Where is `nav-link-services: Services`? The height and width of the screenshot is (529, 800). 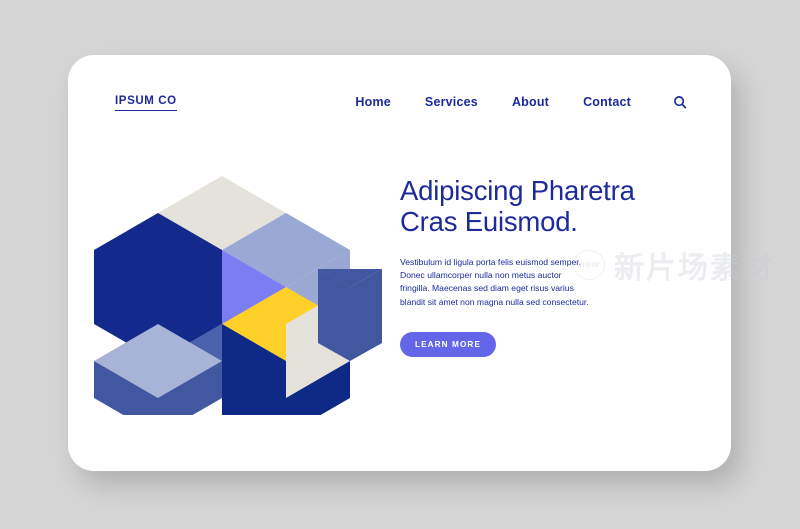
nav-link-services: Services is located at coordinates (451, 102).